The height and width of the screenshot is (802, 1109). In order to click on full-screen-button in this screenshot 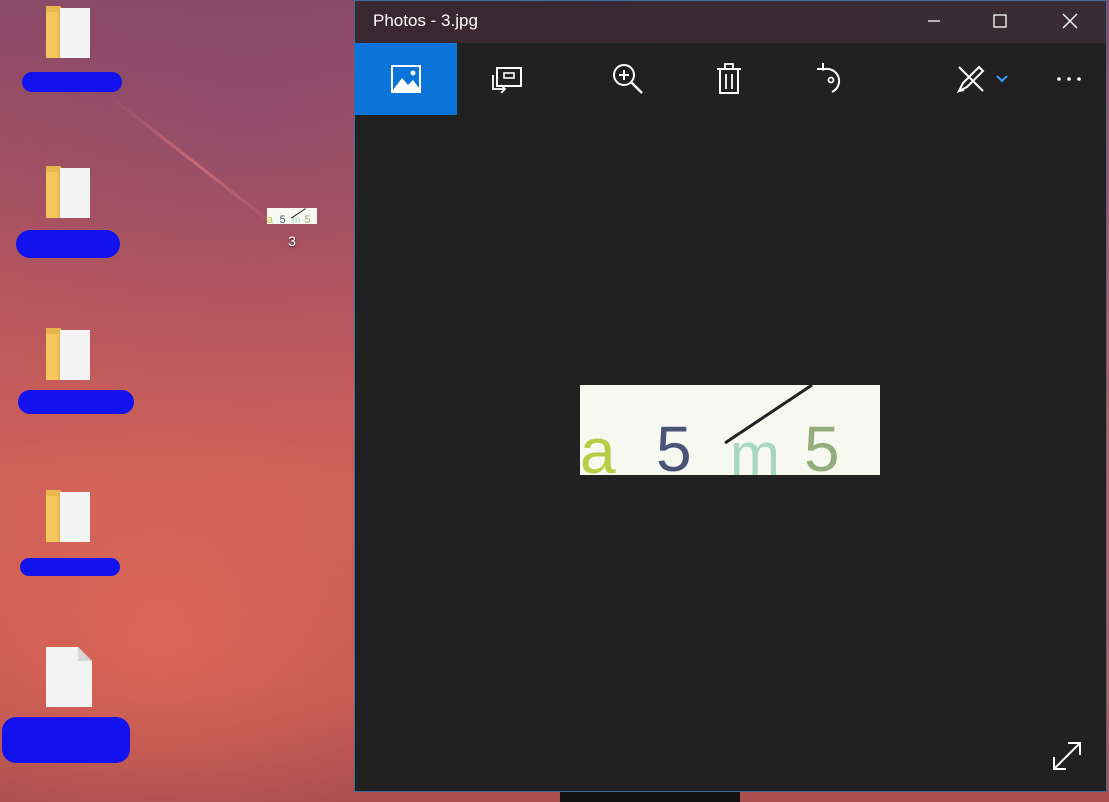, I will do `click(1067, 756)`.